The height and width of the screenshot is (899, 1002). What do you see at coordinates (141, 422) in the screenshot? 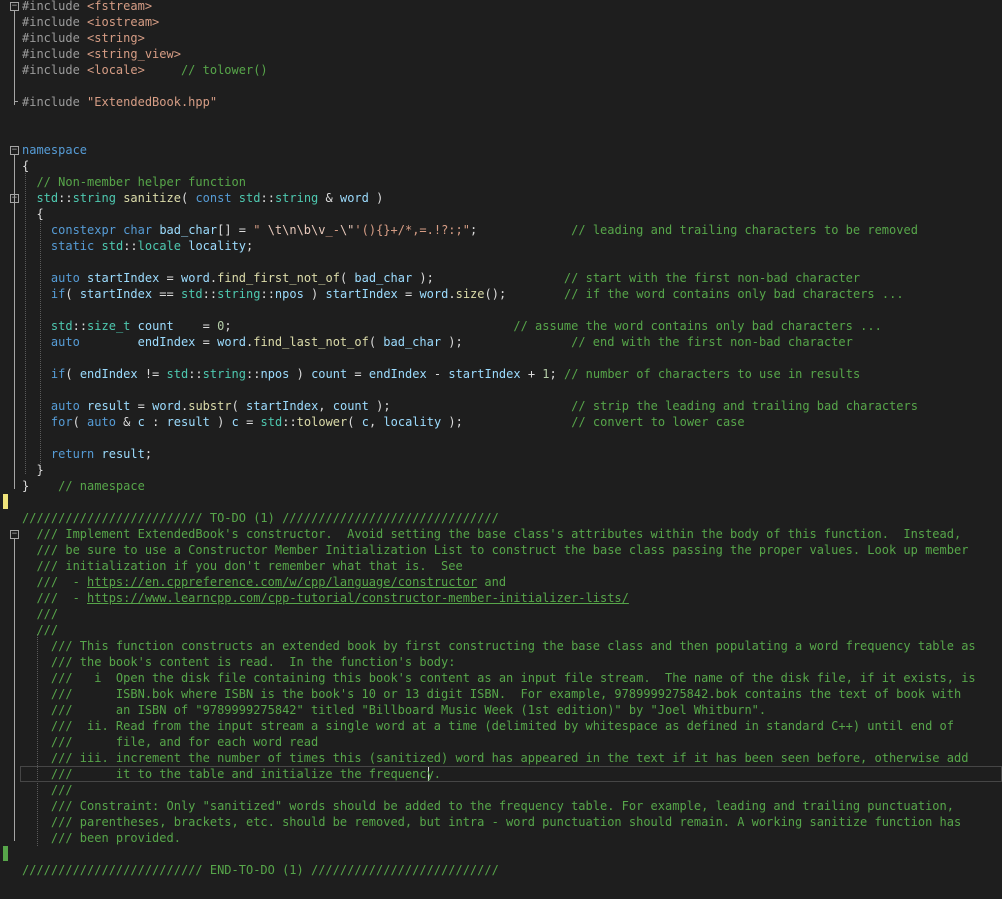
I see `code-token: c` at bounding box center [141, 422].